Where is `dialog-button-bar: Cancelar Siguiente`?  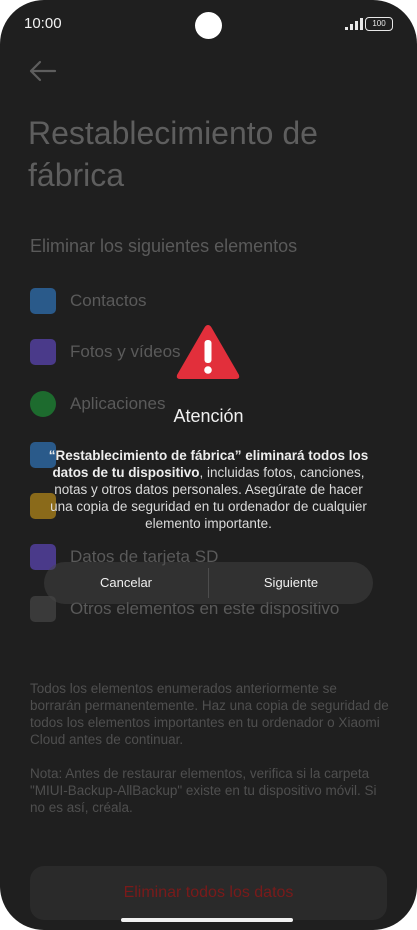 dialog-button-bar: Cancelar Siguiente is located at coordinates (208, 583).